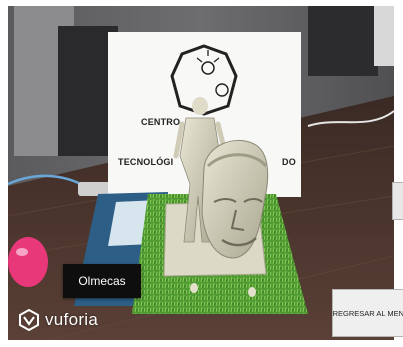 This screenshot has width=403, height=347. Describe the element at coordinates (384, 36) in the screenshot. I see `monitor-right` at that location.